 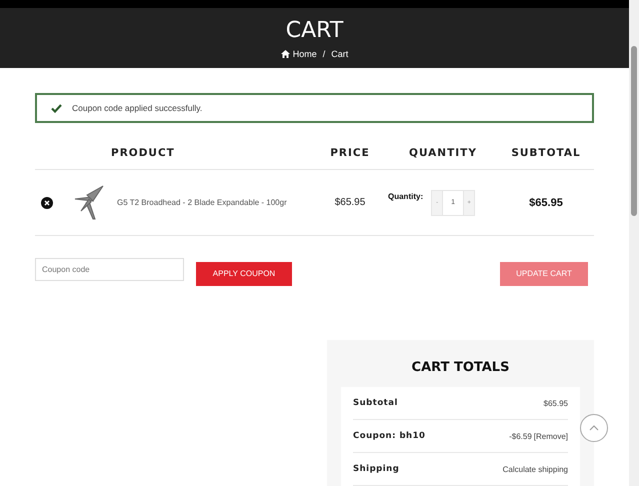 What do you see at coordinates (244, 274) in the screenshot?
I see `apply-coupon-button: APPLY COUPON` at bounding box center [244, 274].